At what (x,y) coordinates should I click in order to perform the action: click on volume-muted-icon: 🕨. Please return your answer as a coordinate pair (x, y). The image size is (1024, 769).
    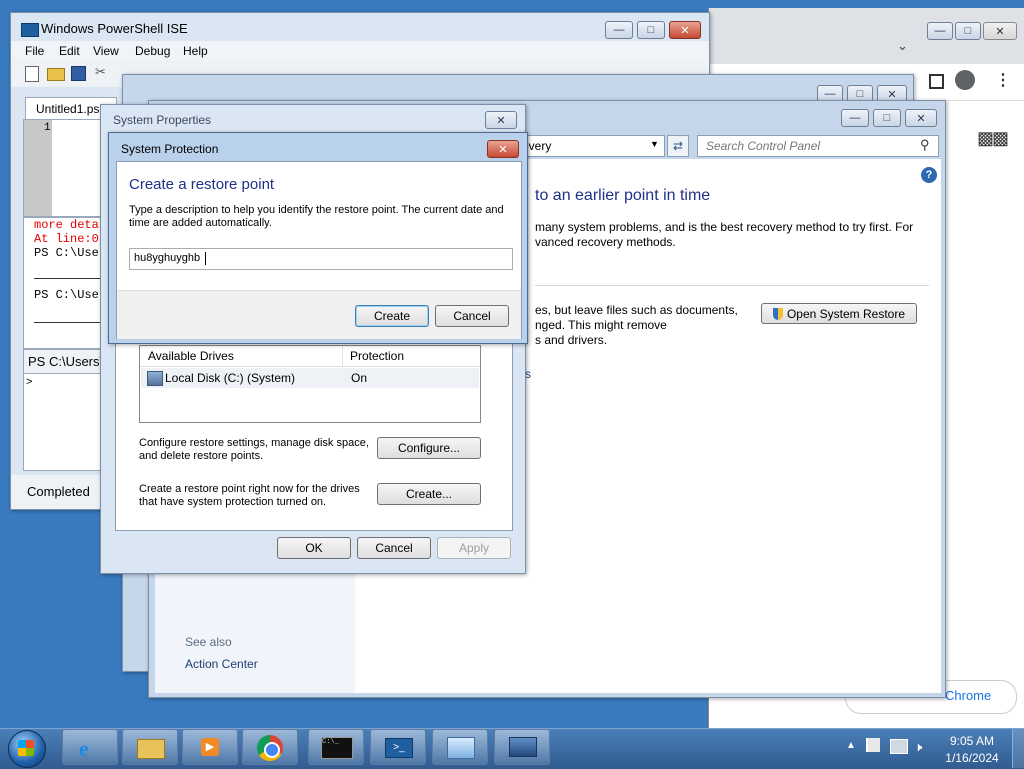
    Looking at the image, I should click on (918, 747).